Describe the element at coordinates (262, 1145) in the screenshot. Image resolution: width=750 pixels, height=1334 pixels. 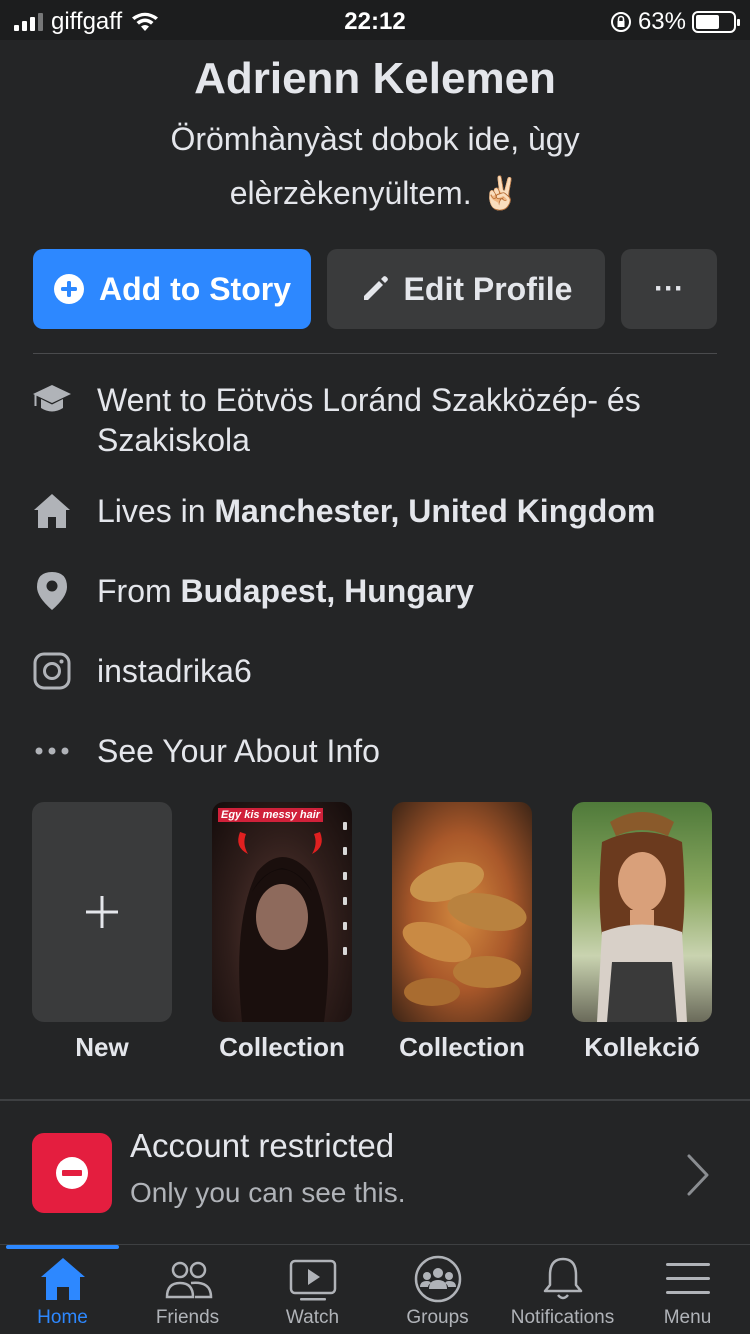
I see `restricted-title: Account restricted` at that location.